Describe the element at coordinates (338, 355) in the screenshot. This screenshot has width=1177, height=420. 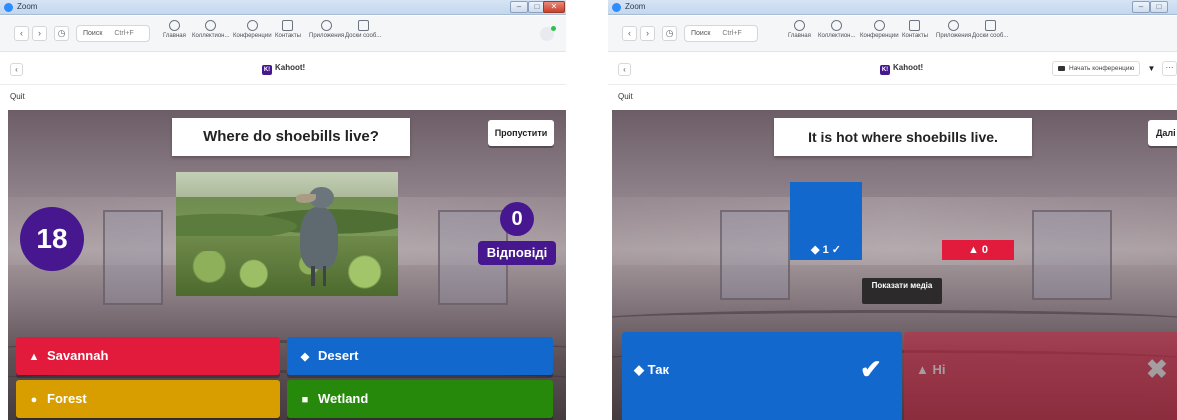
I see `answer-text: Desert` at that location.